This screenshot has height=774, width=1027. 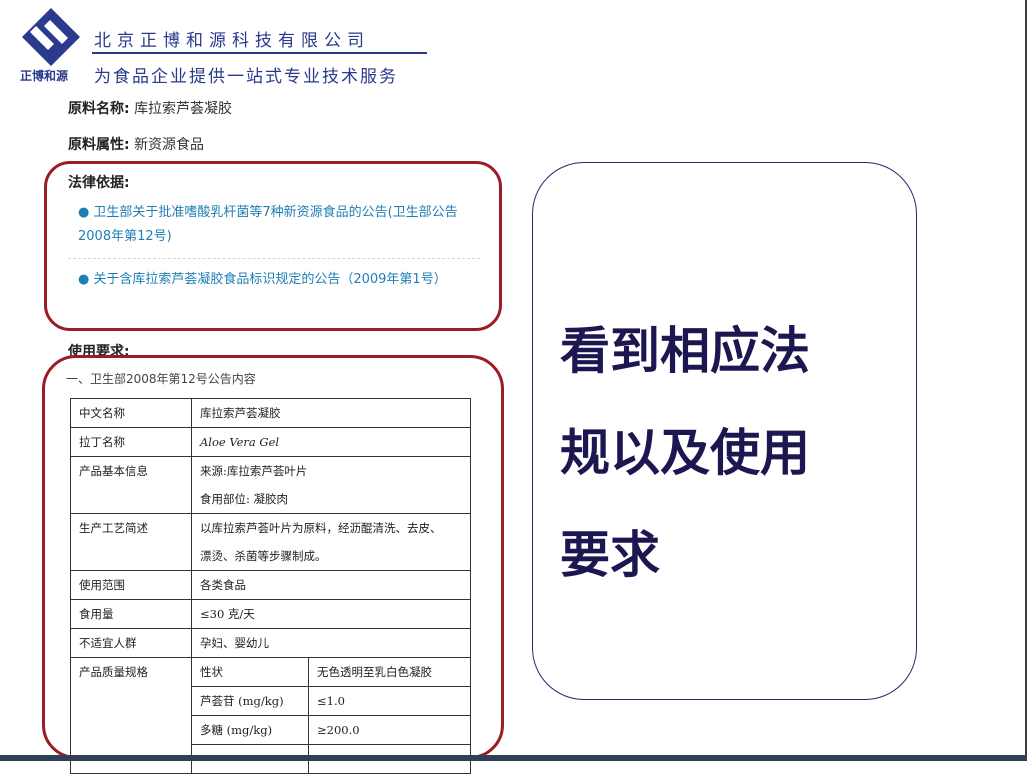 What do you see at coordinates (274, 258) in the screenshot?
I see `law-divider` at bounding box center [274, 258].